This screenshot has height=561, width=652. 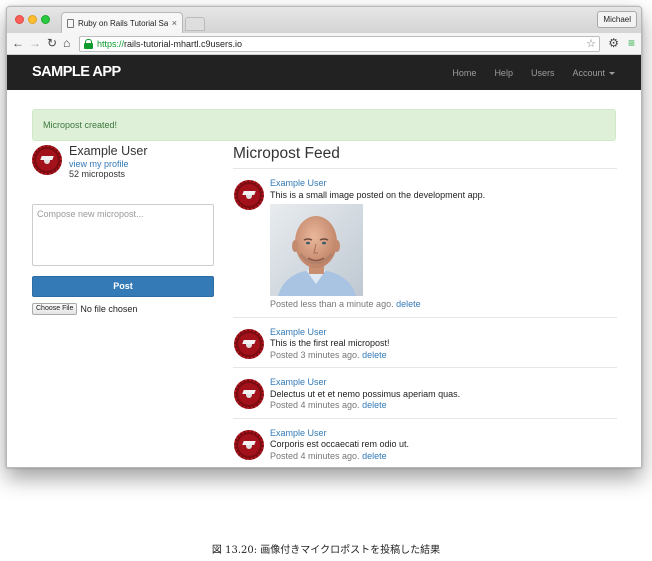 What do you see at coordinates (332, 304) in the screenshot?
I see `post-timestamp: Posted less than a minute ago.` at bounding box center [332, 304].